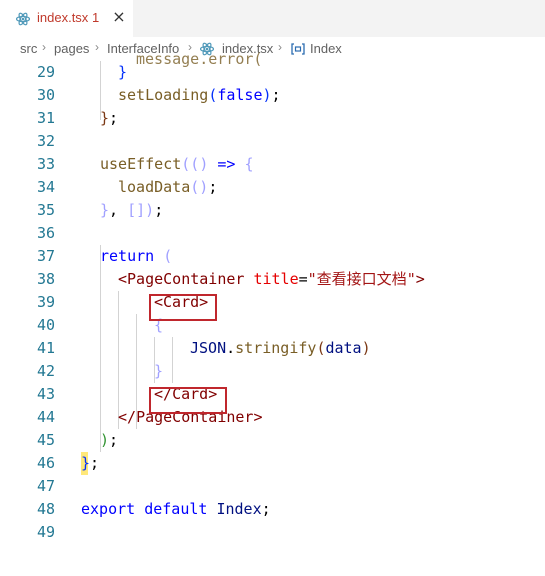  What do you see at coordinates (45, 256) in the screenshot?
I see `line-number: 37` at bounding box center [45, 256].